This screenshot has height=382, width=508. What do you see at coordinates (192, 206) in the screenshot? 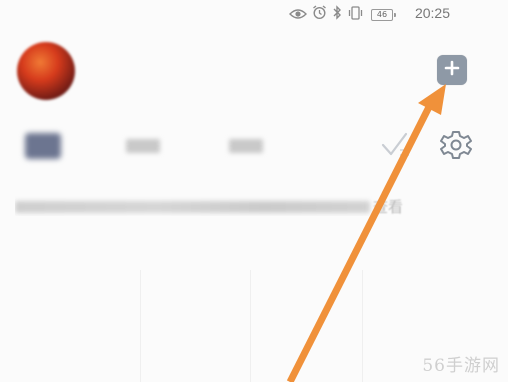
I see `info-blurred-text` at bounding box center [192, 206].